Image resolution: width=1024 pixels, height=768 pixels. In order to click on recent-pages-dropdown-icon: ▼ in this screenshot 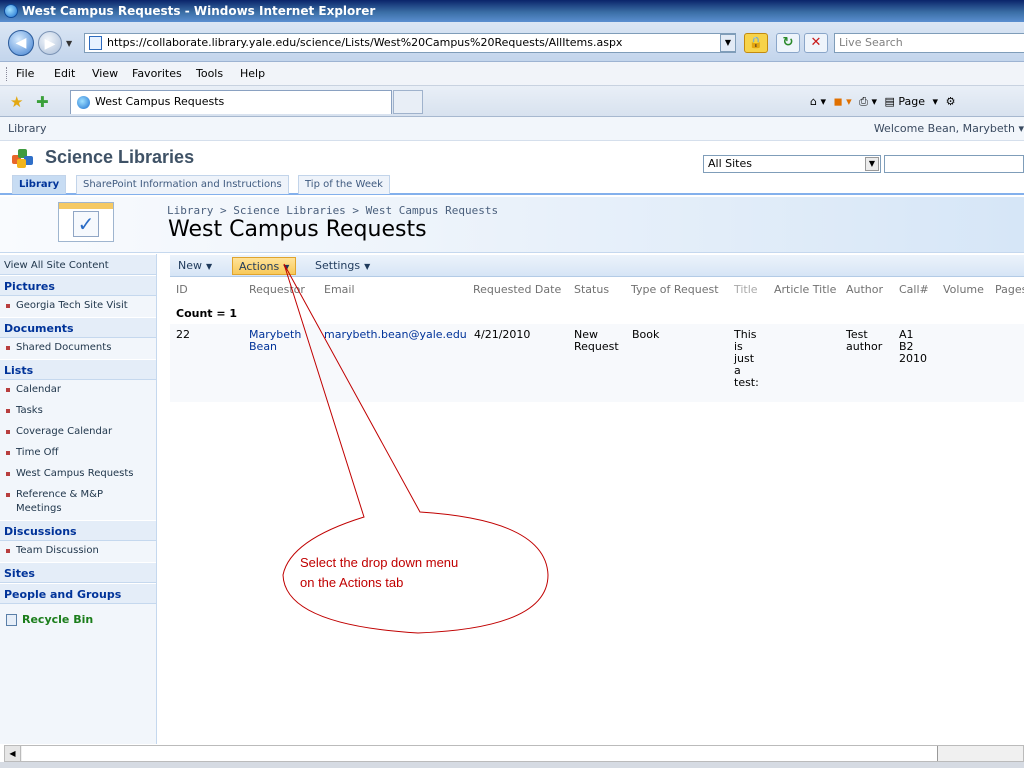, I will do `click(69, 43)`.